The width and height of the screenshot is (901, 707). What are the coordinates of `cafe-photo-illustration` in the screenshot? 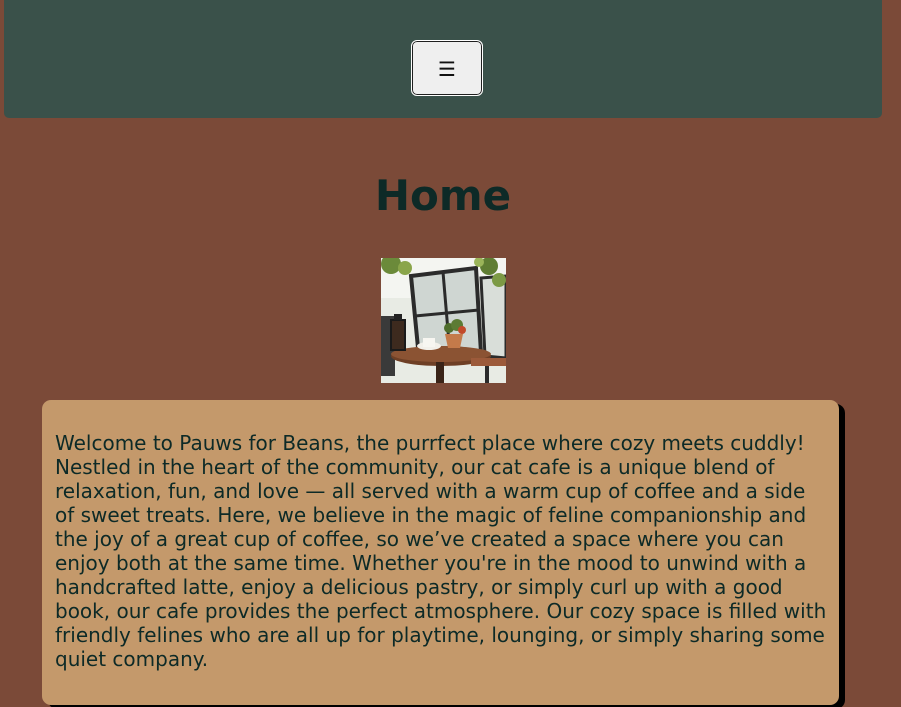 It's located at (443, 320).